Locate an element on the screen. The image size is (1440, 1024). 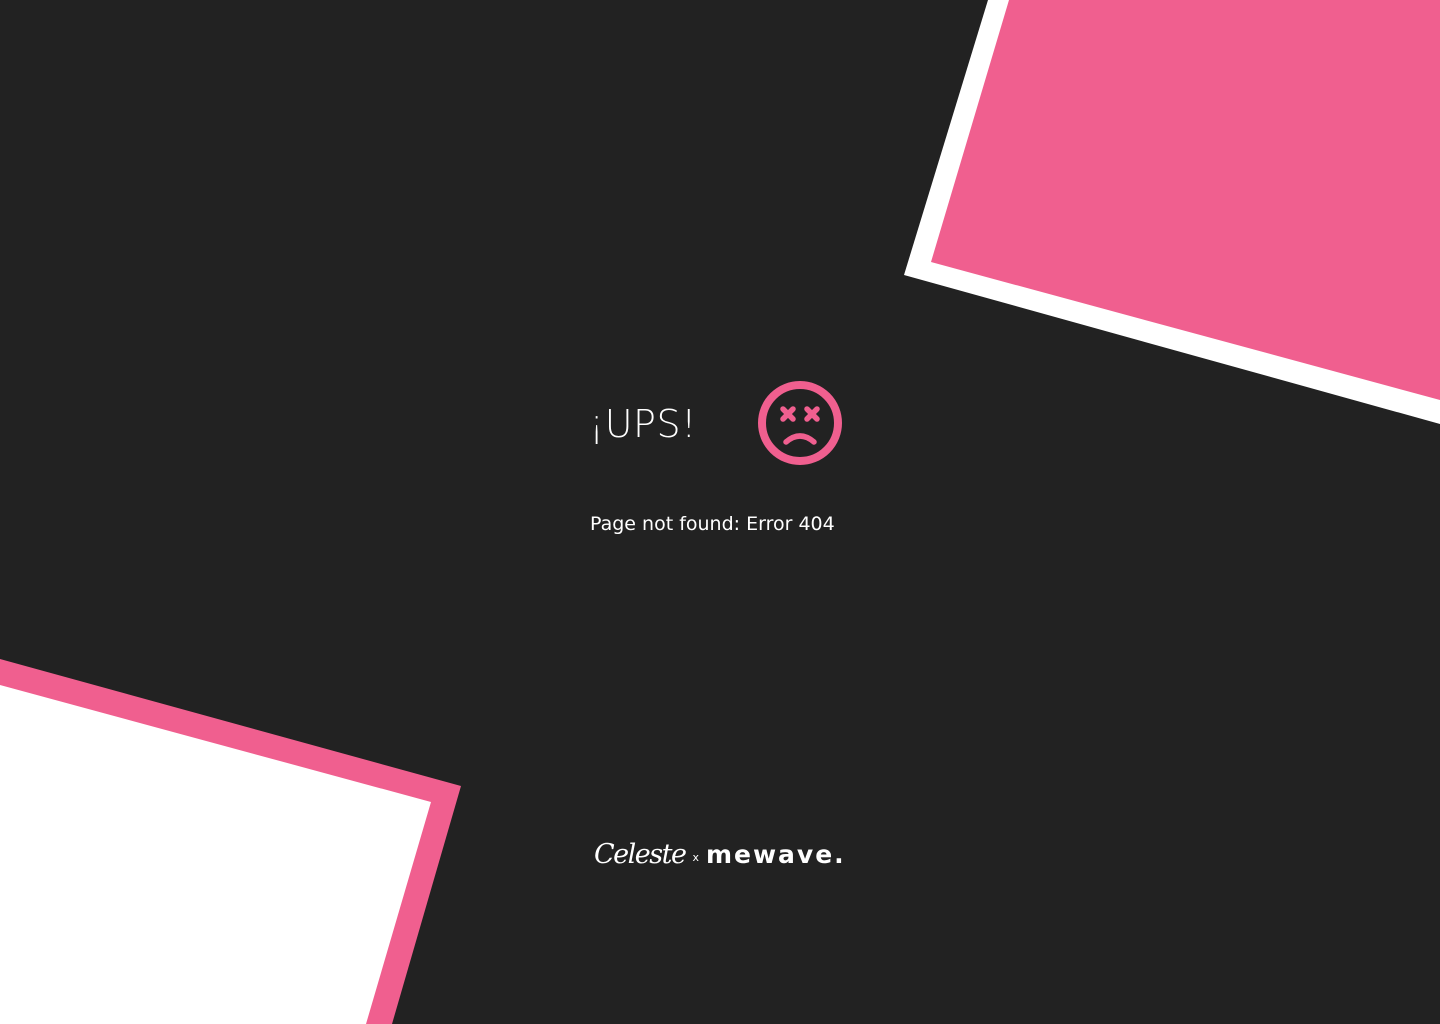
celeste-logo: Celeste is located at coordinates (640, 854).